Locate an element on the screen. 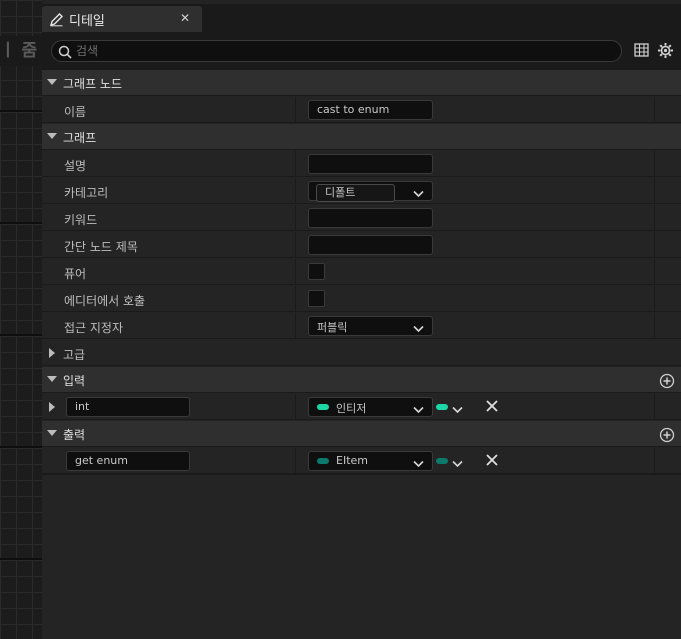  access-specifier-combo: 퍼블릭 is located at coordinates (370, 326).